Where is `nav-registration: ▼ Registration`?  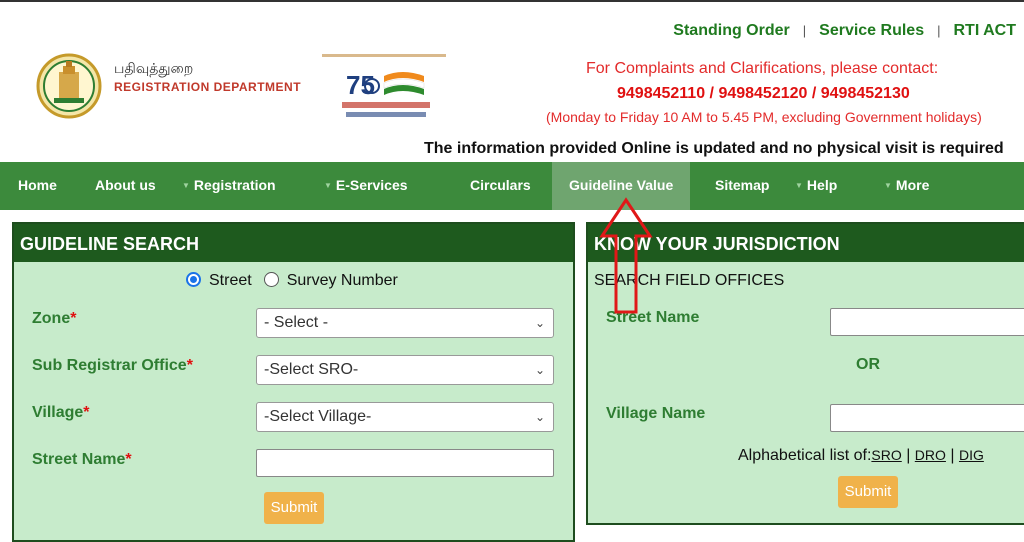 nav-registration: ▼ Registration is located at coordinates (229, 186).